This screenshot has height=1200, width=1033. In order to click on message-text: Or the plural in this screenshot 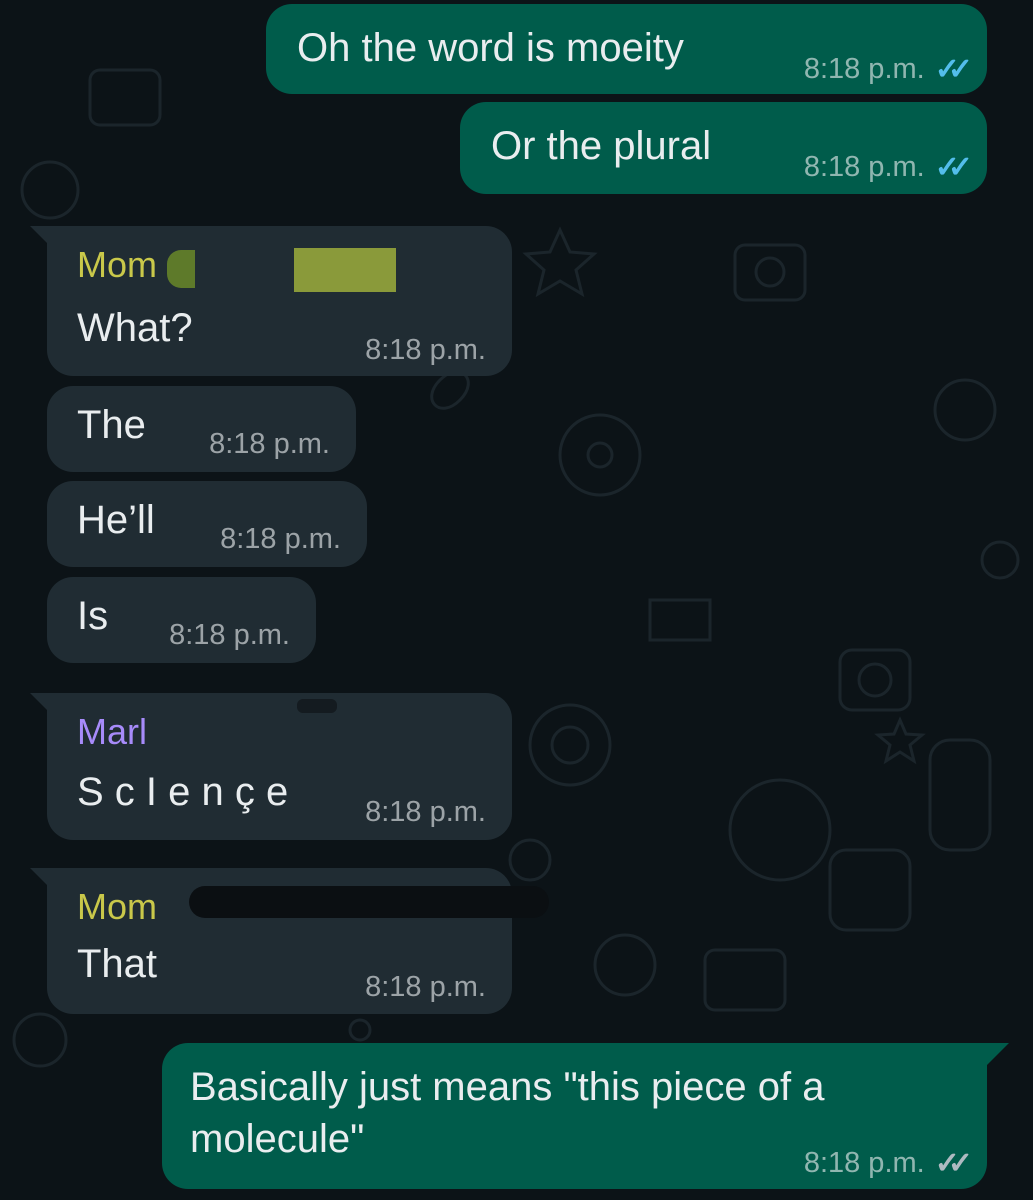, I will do `click(601, 146)`.